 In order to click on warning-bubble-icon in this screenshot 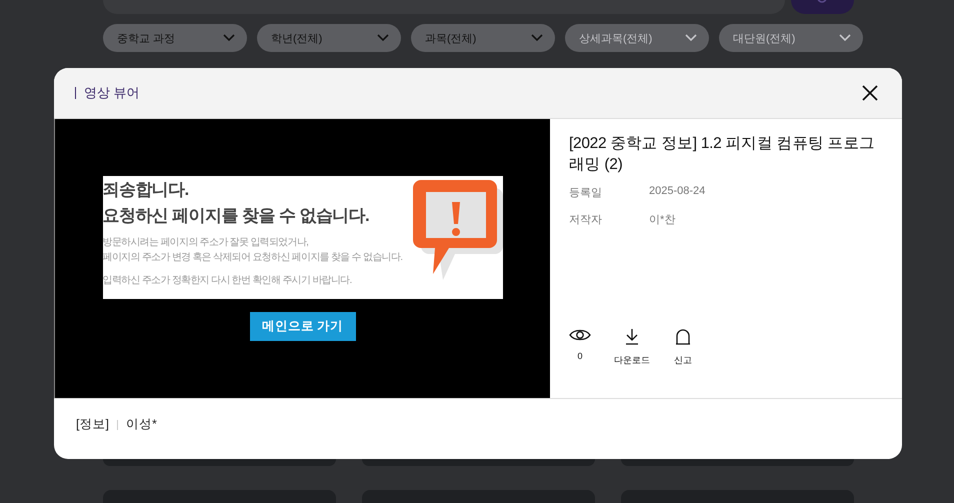, I will do `click(457, 229)`.